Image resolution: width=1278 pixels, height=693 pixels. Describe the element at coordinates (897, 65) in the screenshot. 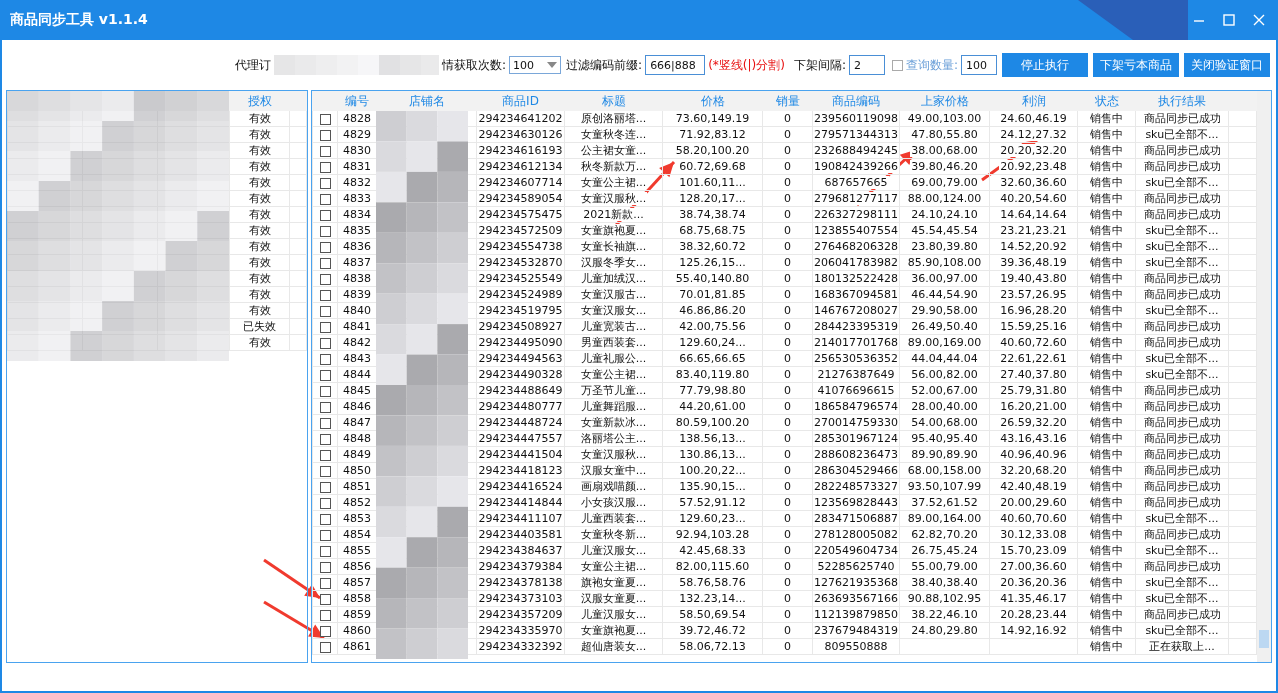

I see `query-checkbox` at that location.